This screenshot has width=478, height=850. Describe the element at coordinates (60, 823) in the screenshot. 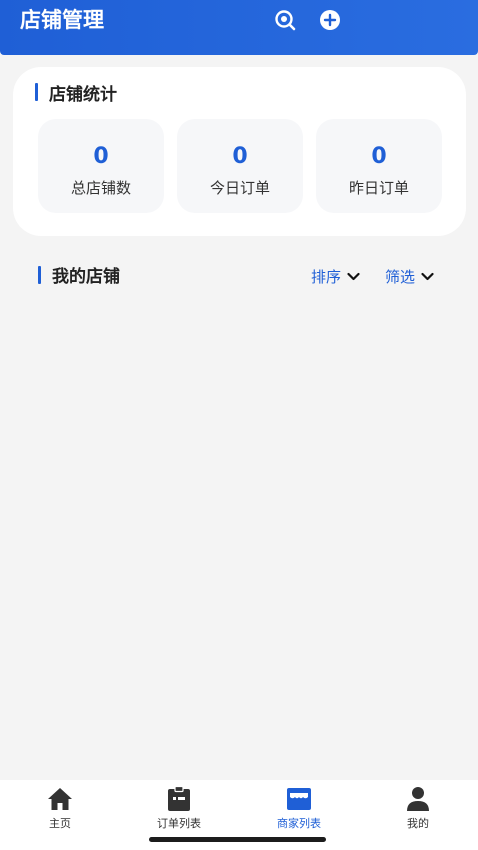

I see `tab-label: 主页` at that location.